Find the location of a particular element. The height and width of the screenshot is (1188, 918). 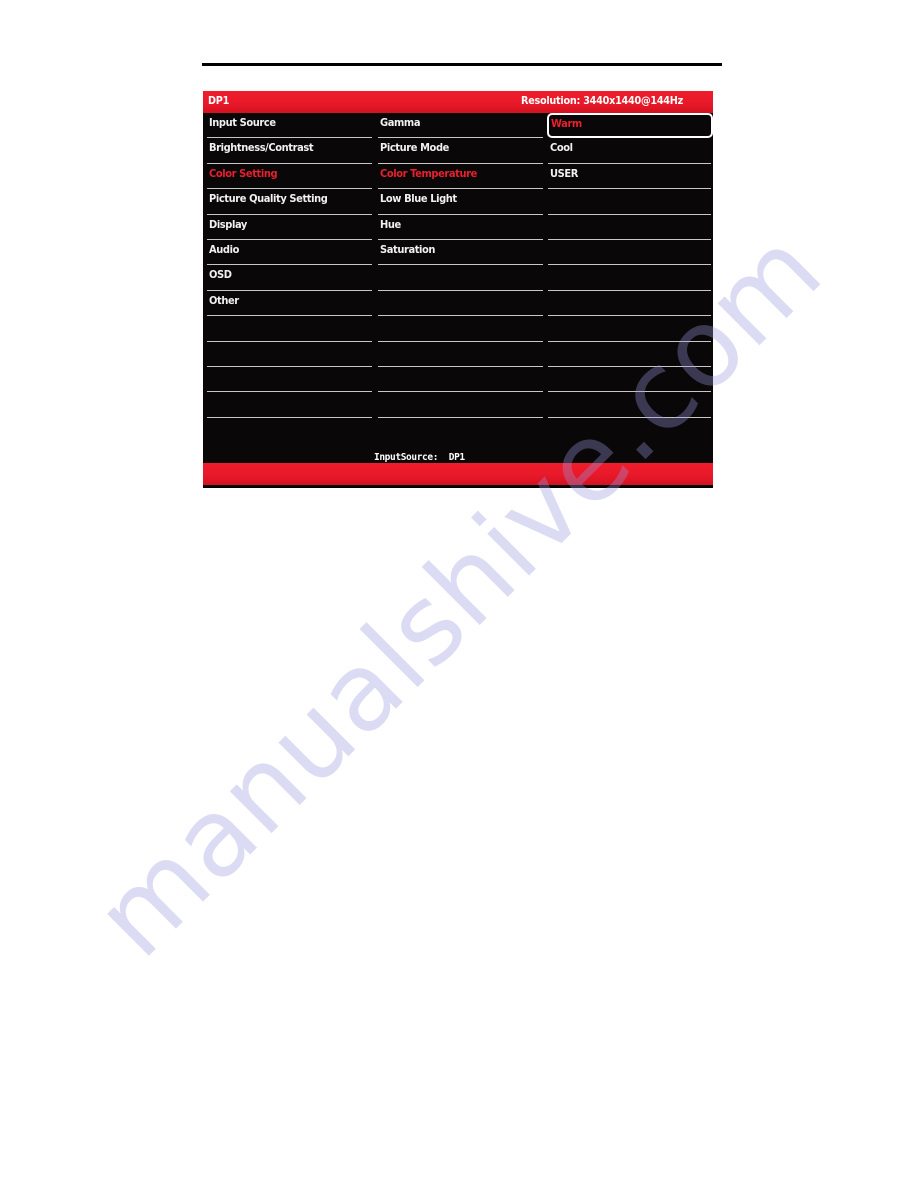

page-horizontal-rule is located at coordinates (462, 64).